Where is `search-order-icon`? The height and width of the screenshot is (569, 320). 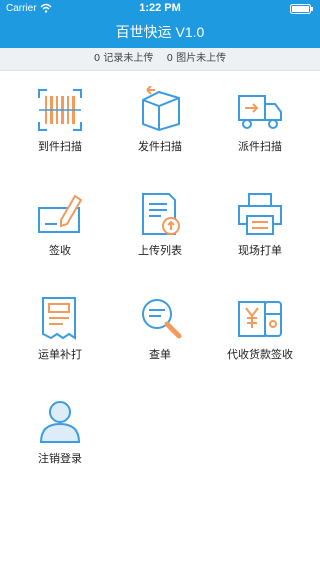
search-order-icon is located at coordinates (162, 319).